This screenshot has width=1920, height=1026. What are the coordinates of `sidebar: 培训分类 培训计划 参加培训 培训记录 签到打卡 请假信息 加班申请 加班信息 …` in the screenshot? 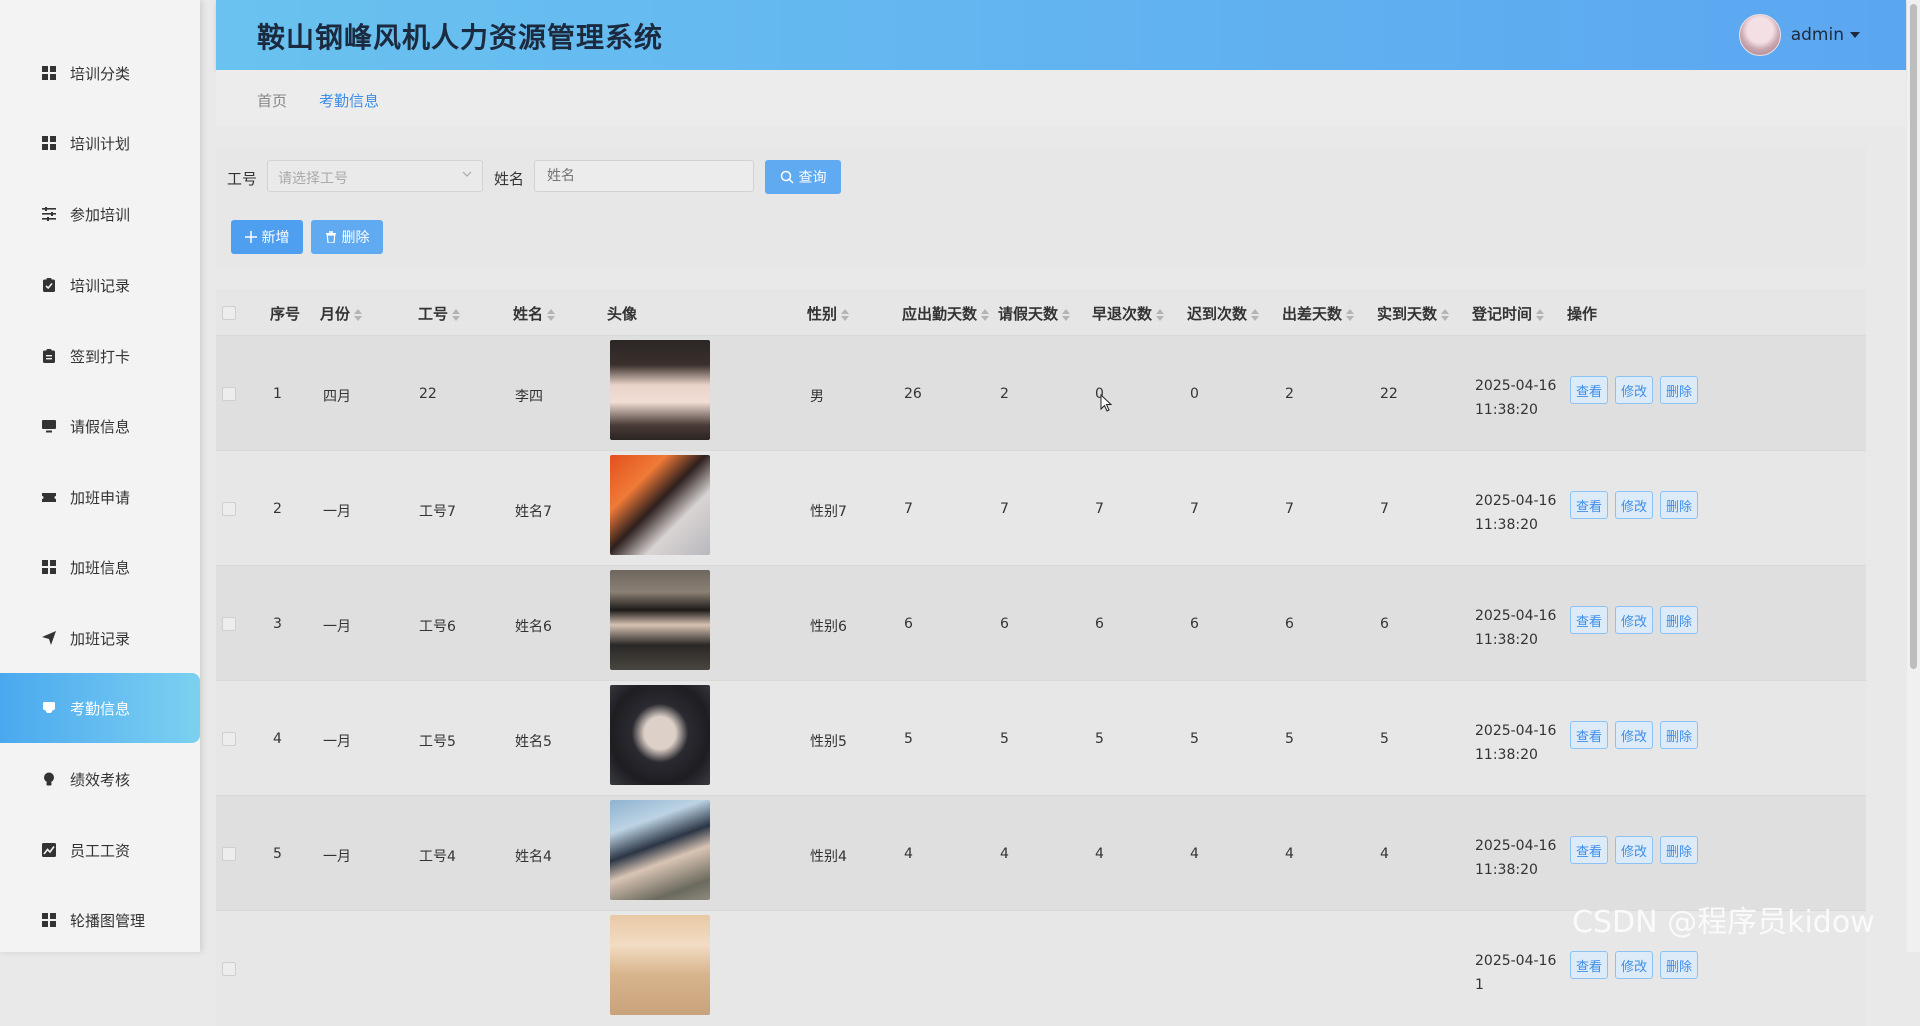 It's located at (100, 476).